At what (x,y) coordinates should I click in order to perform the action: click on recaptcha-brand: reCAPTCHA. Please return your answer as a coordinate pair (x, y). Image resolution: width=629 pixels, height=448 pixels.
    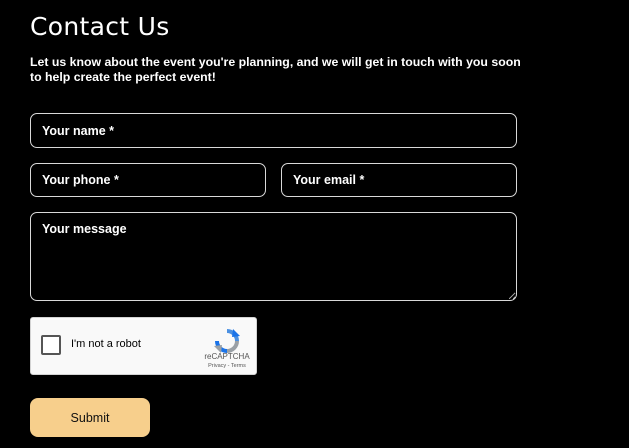
    Looking at the image, I should click on (227, 356).